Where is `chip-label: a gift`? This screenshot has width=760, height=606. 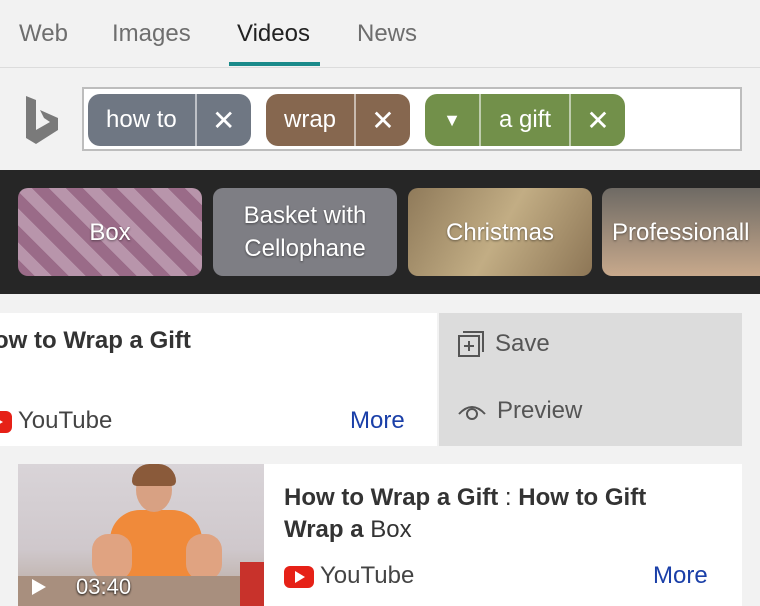 chip-label: a gift is located at coordinates (525, 119).